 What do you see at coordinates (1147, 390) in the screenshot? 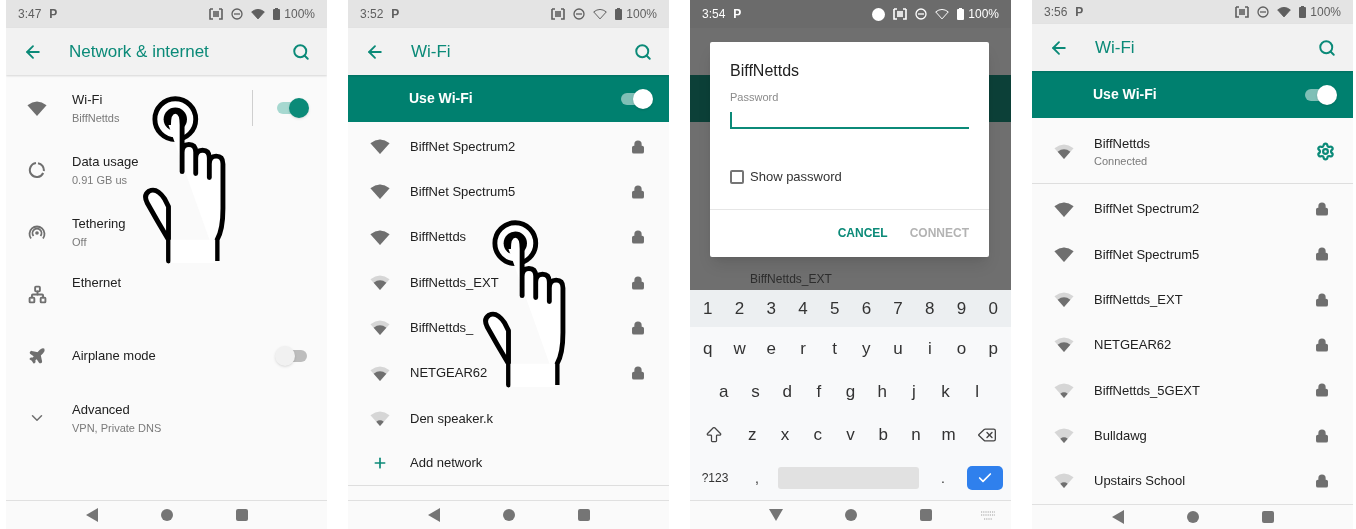
I see `network-name: BiffNettds_5GEXT` at bounding box center [1147, 390].